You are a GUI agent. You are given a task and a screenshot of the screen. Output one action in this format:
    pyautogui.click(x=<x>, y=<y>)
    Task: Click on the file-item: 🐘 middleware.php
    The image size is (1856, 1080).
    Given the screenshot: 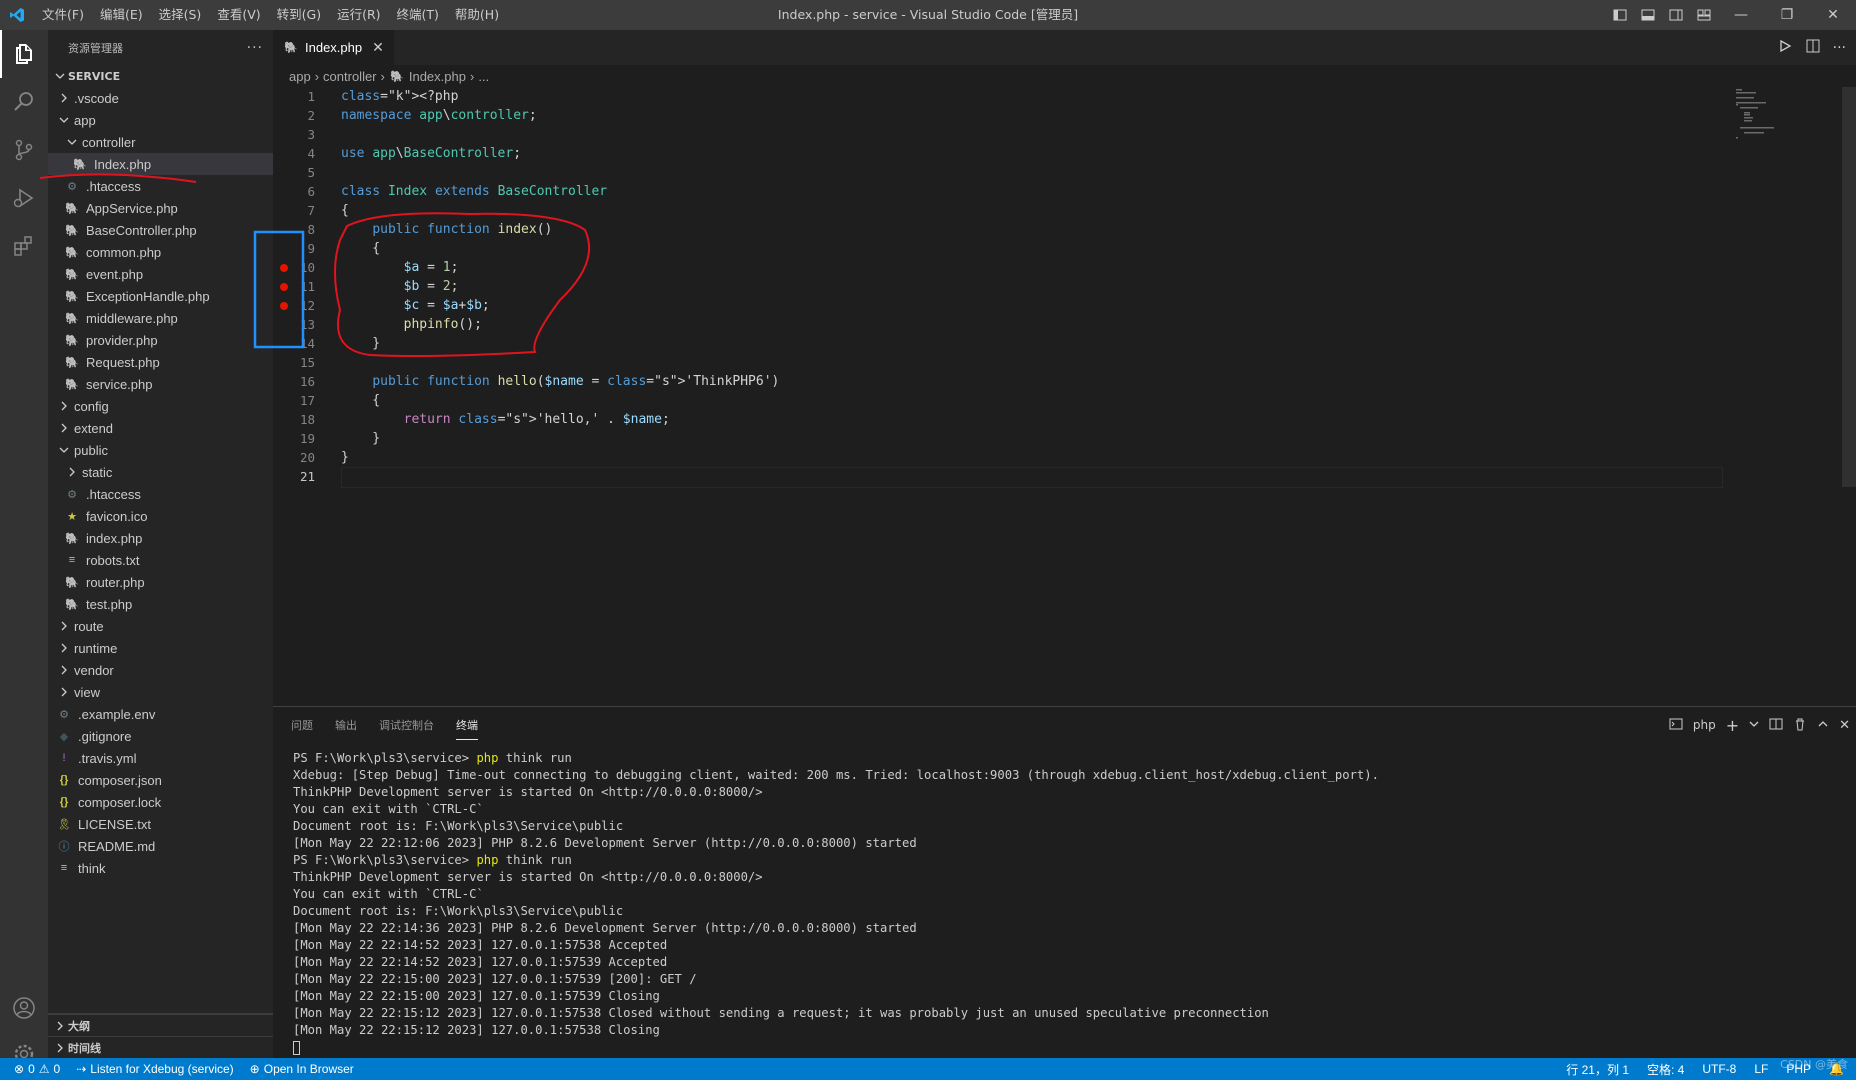 What is the action you would take?
    pyautogui.click(x=160, y=318)
    